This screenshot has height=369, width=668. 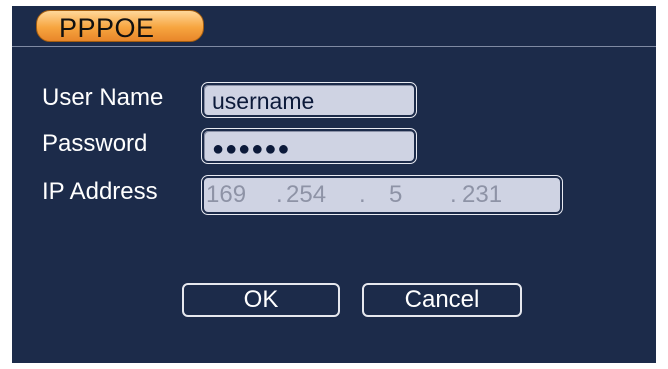 I want to click on username-label: User Name, so click(x=103, y=97).